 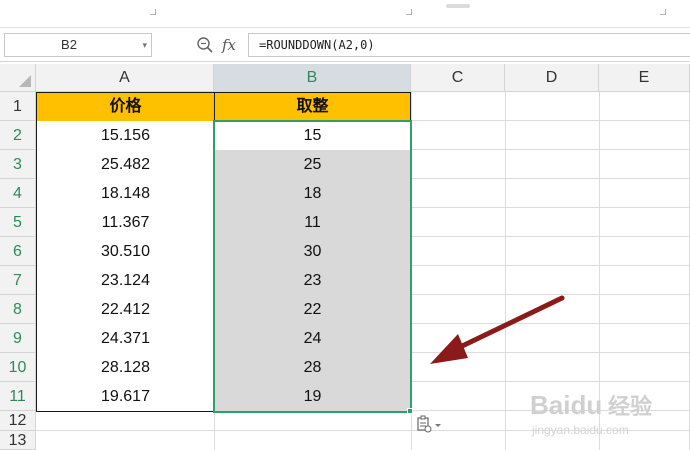 I want to click on row-header-12: 12, so click(x=18, y=421).